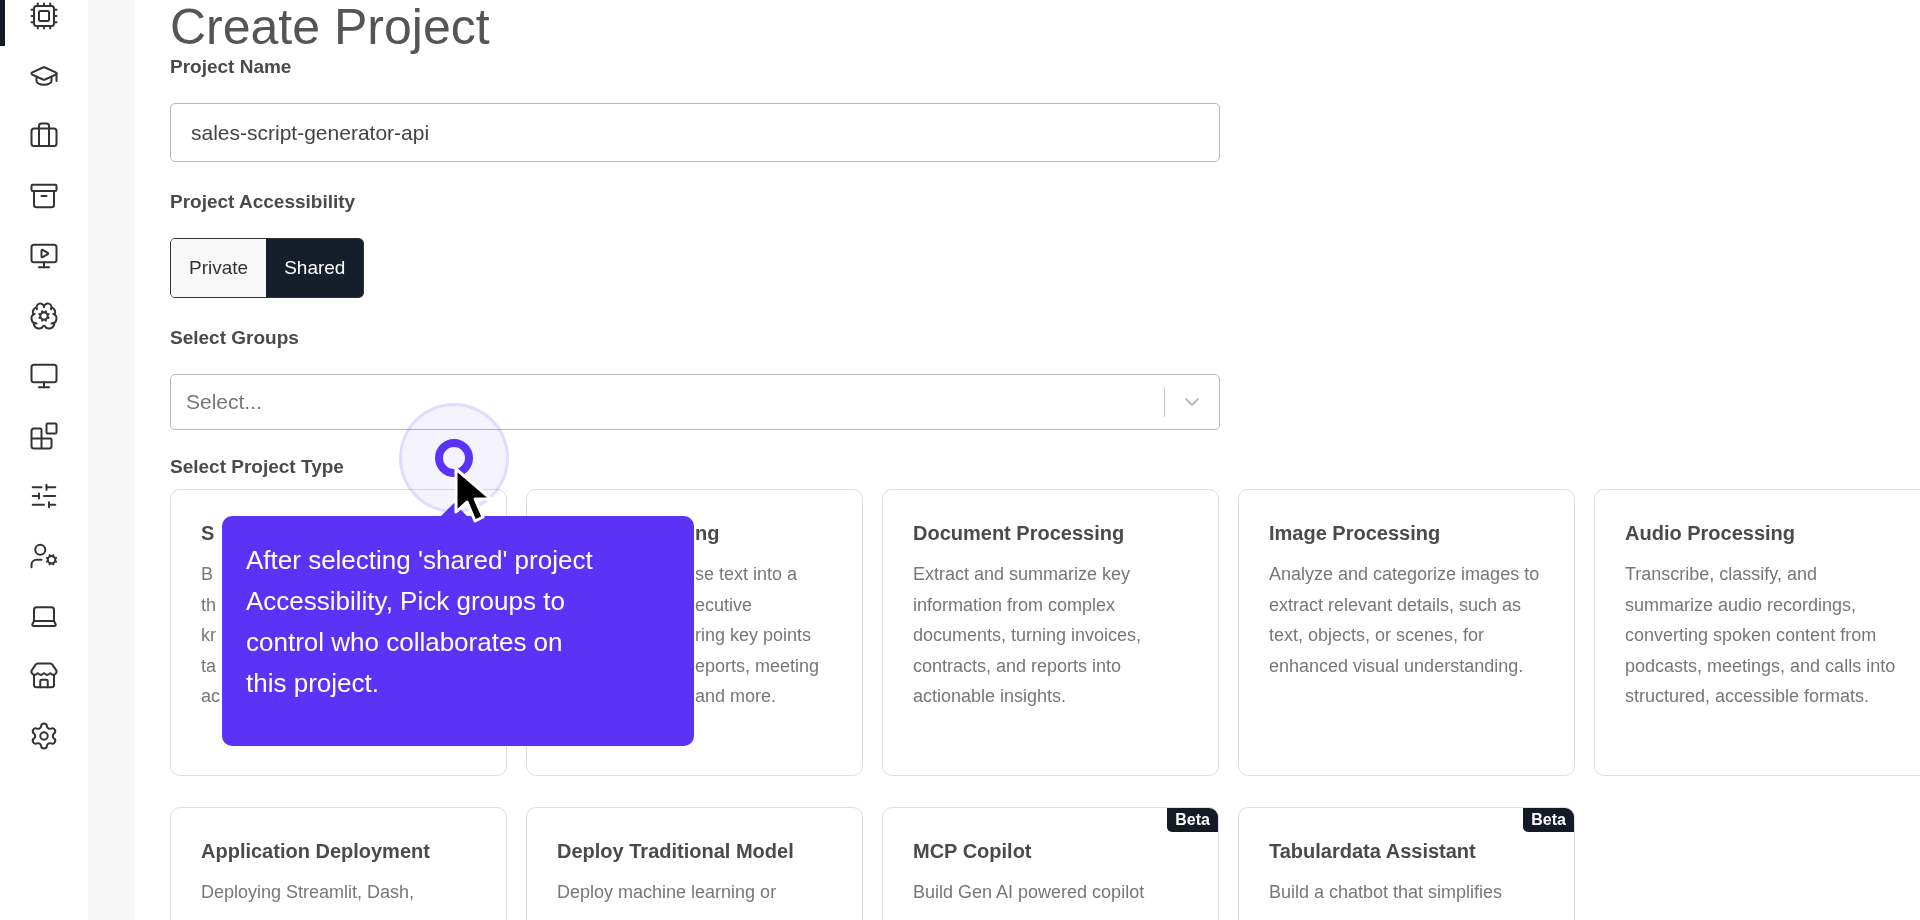 Image resolution: width=1920 pixels, height=920 pixels. Describe the element at coordinates (257, 467) in the screenshot. I see `field-label: Select Project Type` at that location.